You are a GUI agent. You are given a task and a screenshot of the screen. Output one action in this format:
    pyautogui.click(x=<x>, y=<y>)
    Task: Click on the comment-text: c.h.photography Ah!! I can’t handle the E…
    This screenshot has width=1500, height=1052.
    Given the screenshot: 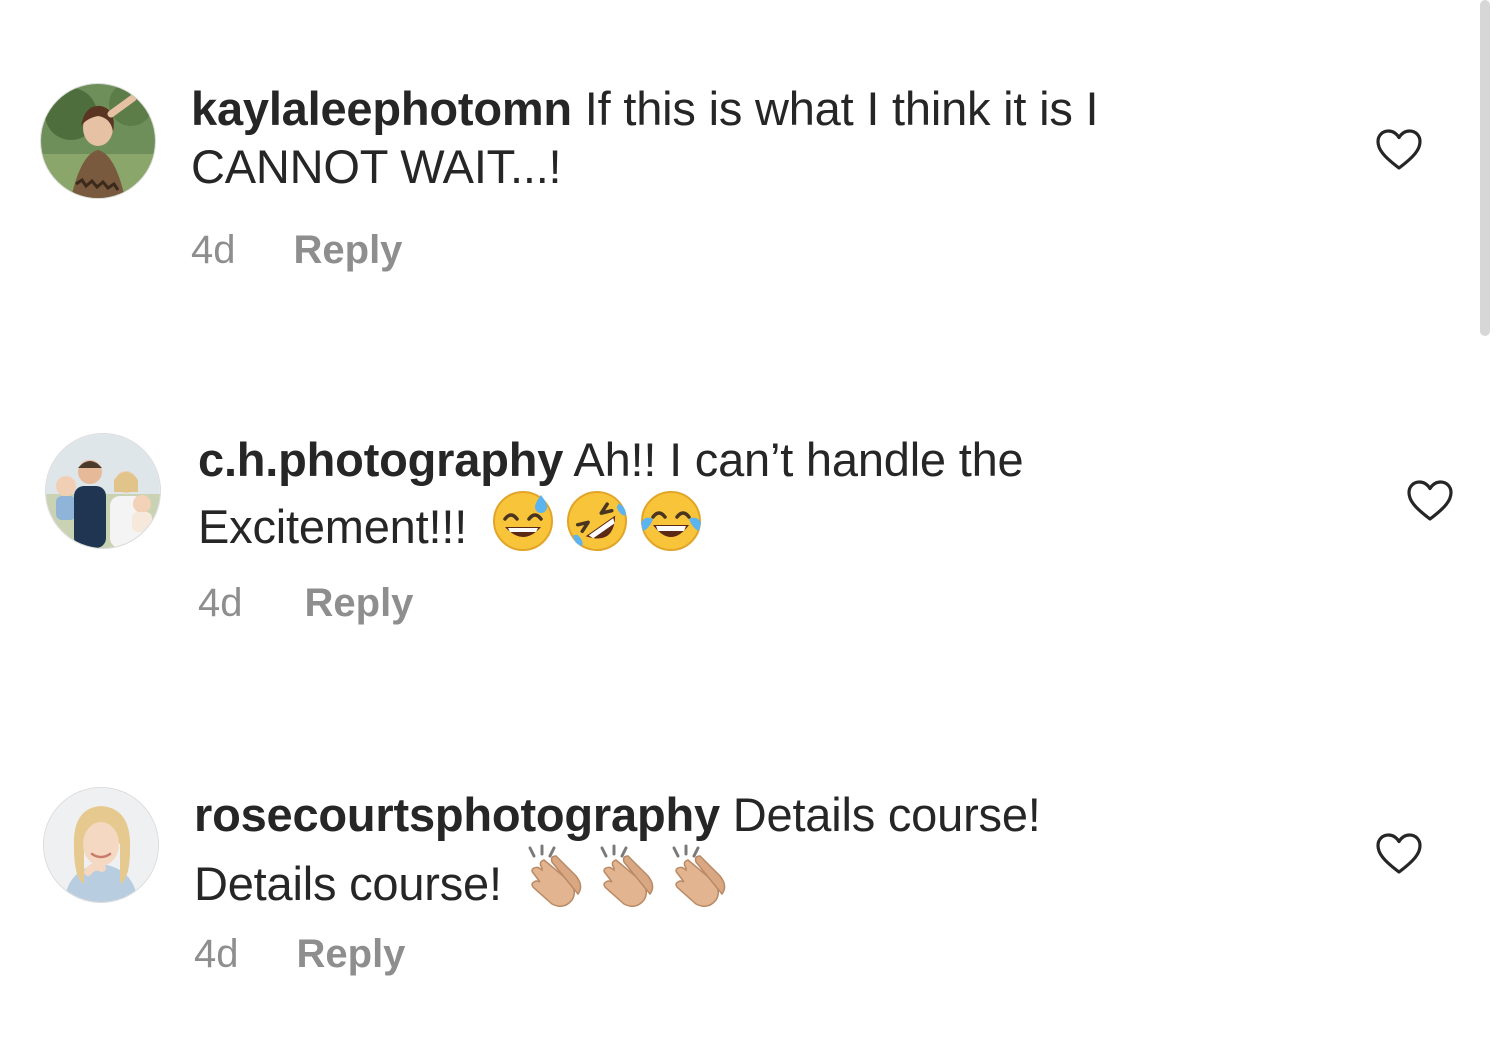 What is the action you would take?
    pyautogui.click(x=748, y=498)
    